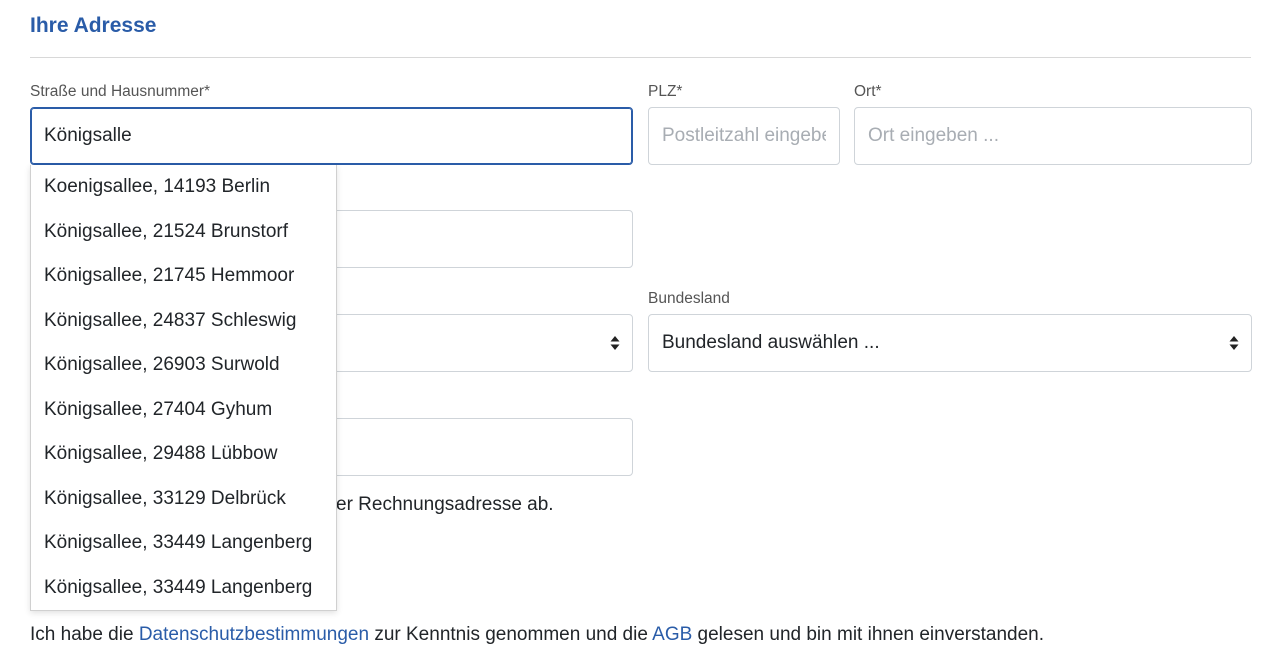  I want to click on state-label: Bundesland, so click(689, 298).